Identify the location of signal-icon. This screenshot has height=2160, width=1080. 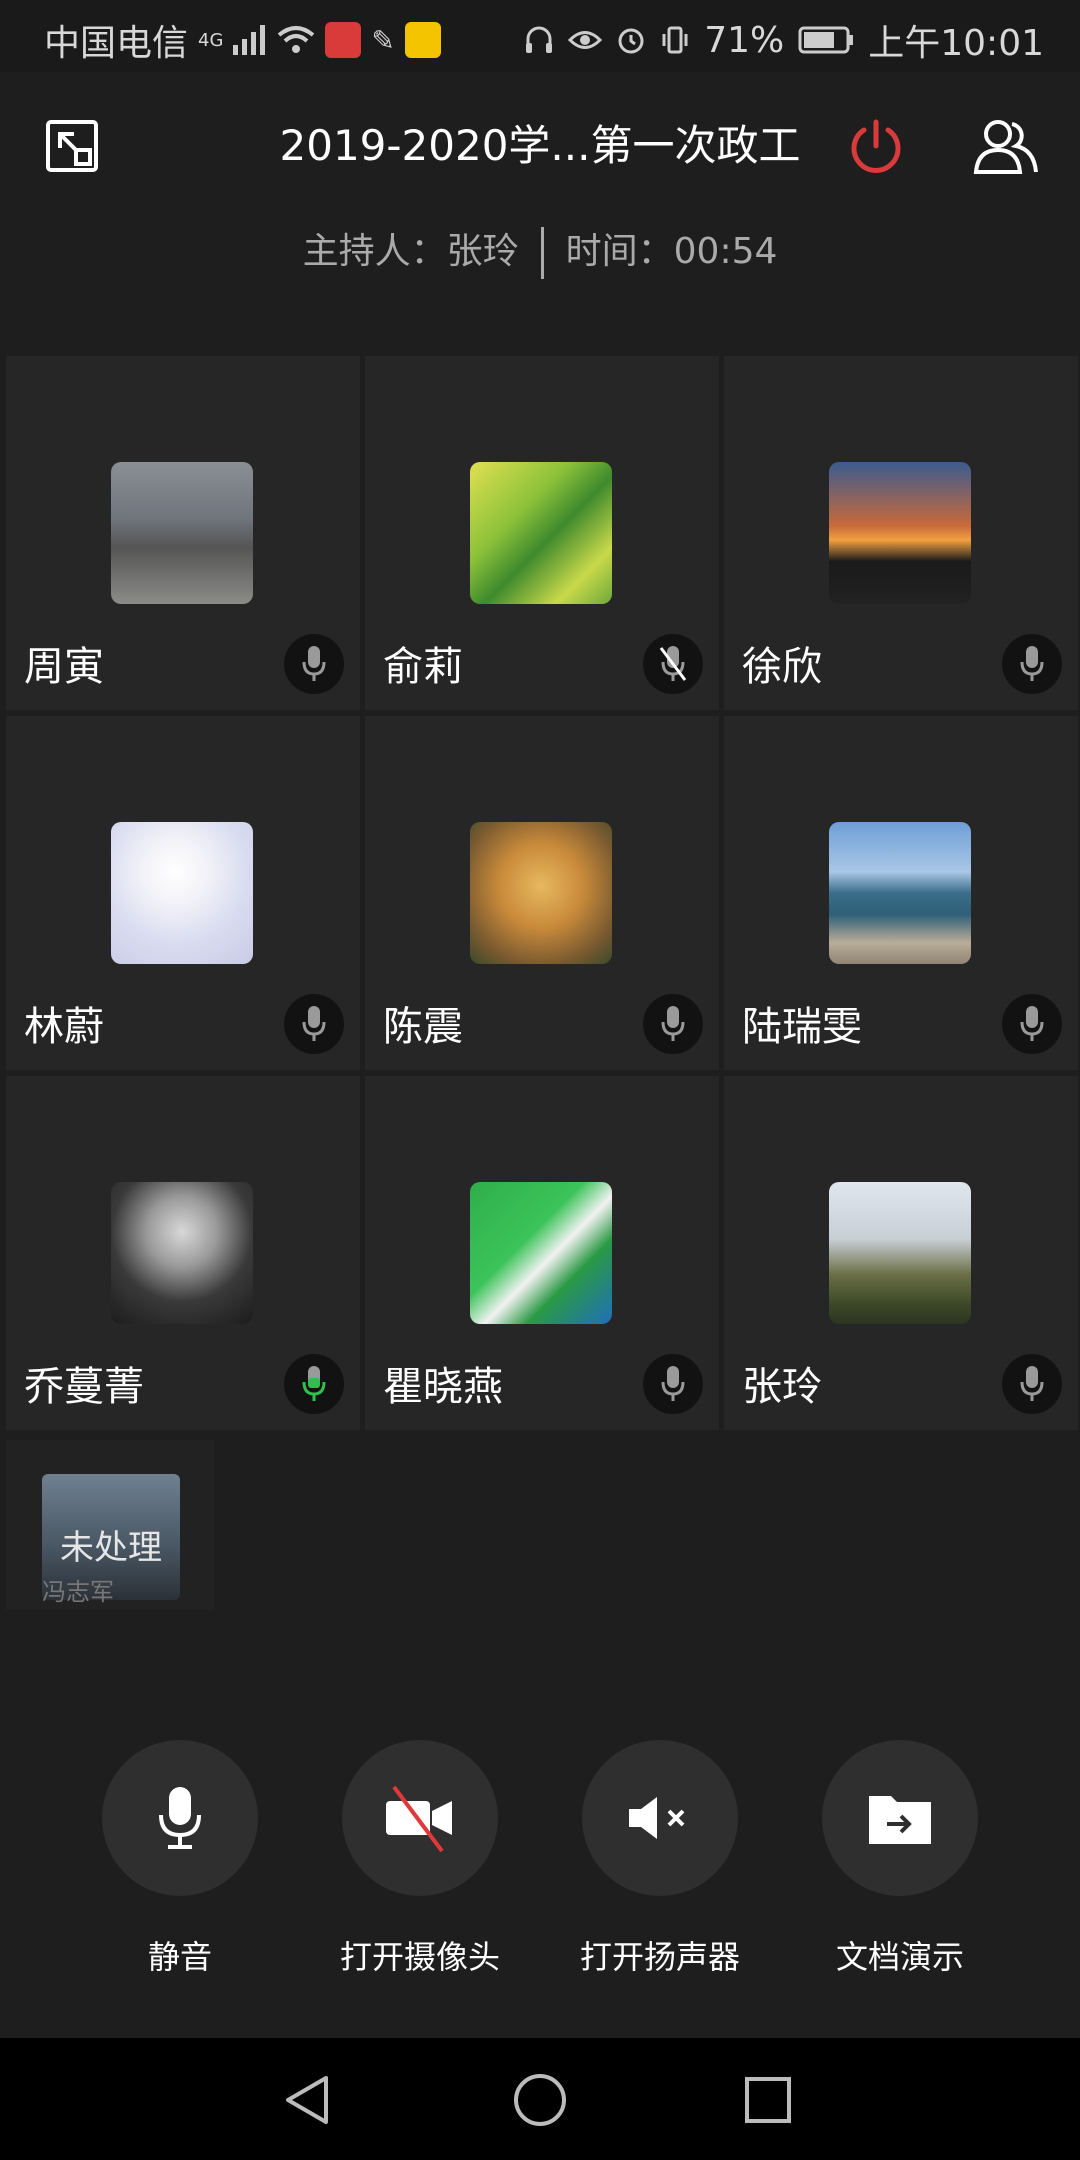
(249, 40).